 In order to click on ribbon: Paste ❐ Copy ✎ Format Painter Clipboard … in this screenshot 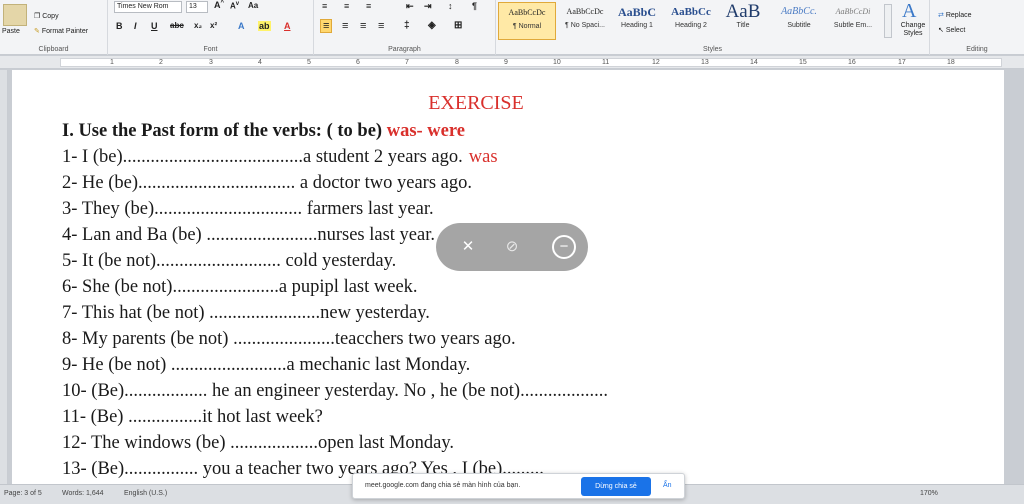, I will do `click(512, 27)`.